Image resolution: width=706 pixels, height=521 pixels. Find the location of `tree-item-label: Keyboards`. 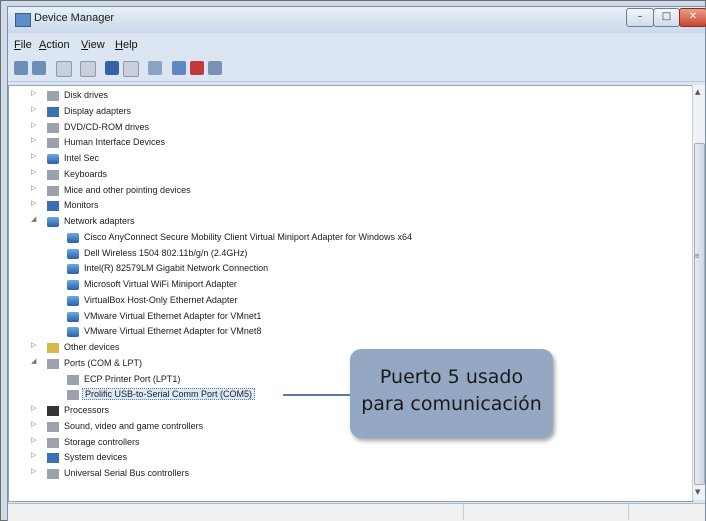

tree-item-label: Keyboards is located at coordinates (86, 173).